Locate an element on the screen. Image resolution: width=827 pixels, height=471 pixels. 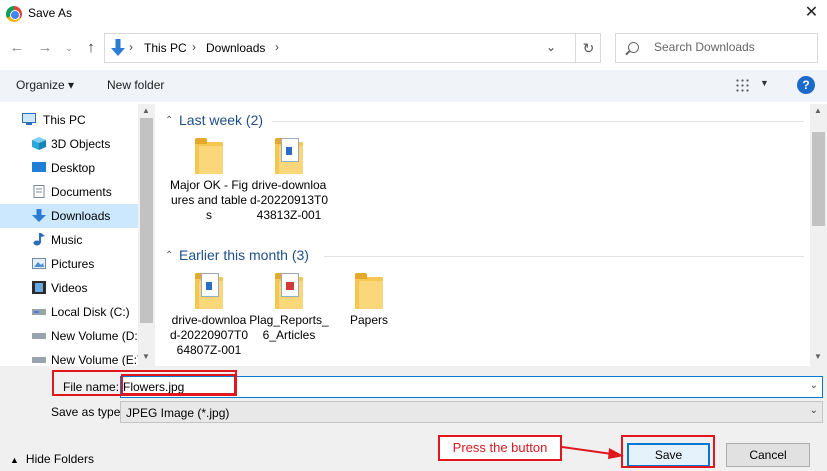
organize-button: Organize ▾ is located at coordinates (45, 85).